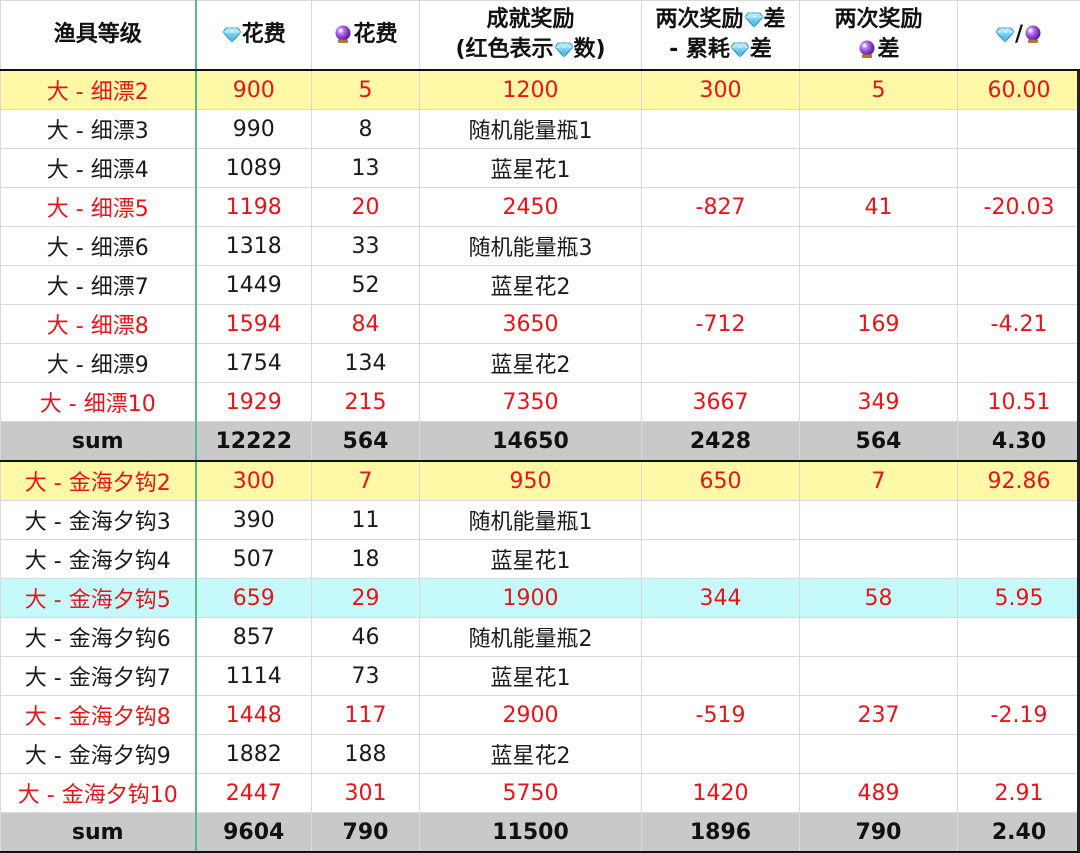  What do you see at coordinates (254, 637) in the screenshot?
I see `diamond-cost-cell: 857` at bounding box center [254, 637].